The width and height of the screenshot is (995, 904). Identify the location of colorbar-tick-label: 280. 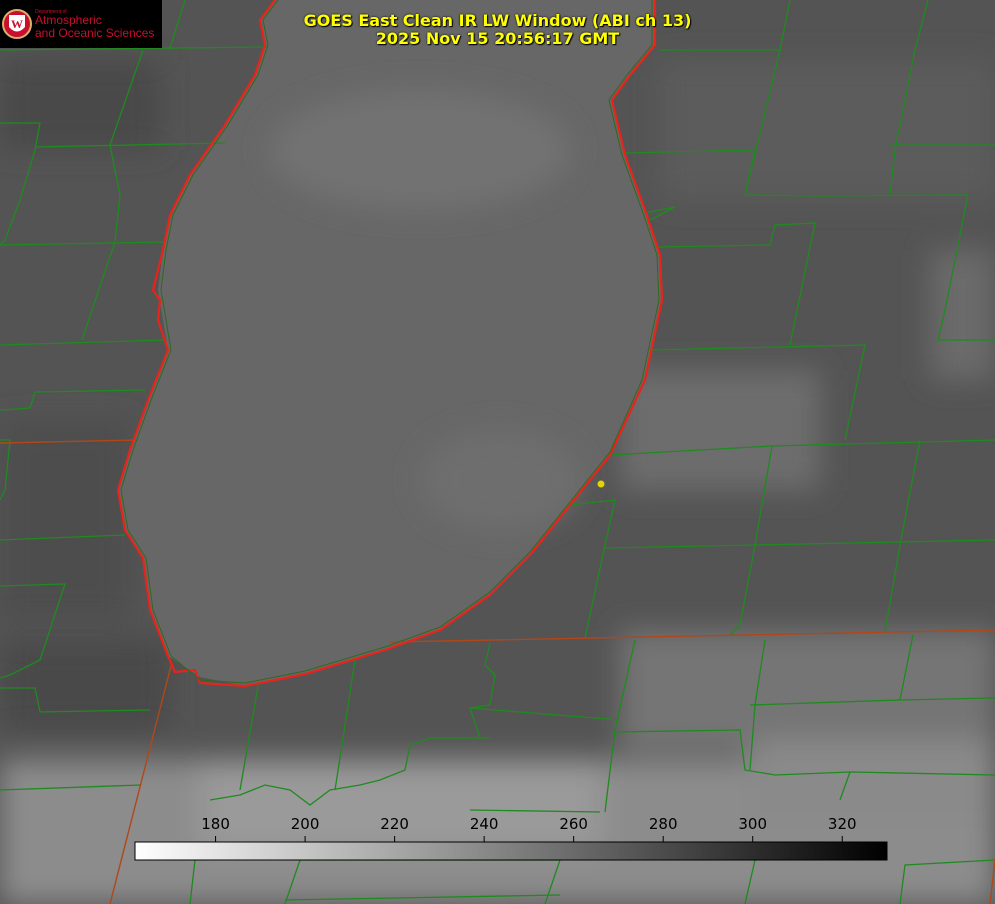
(663, 824).